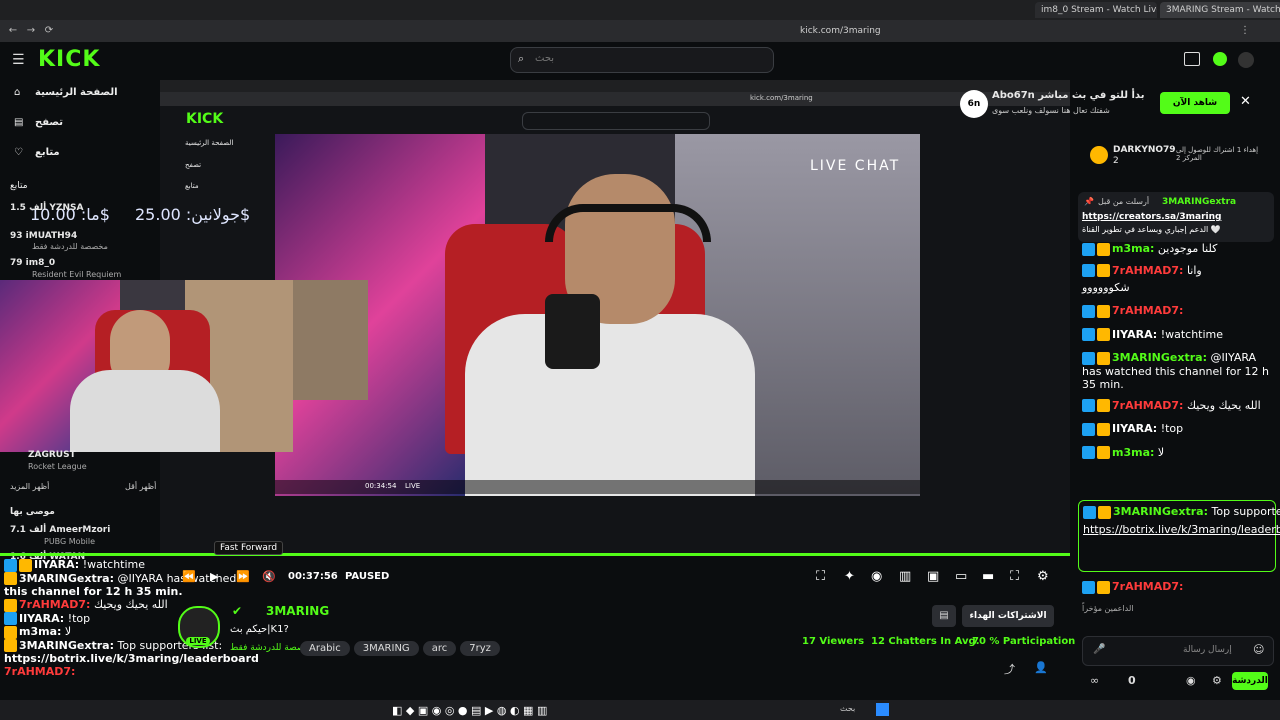 Image resolution: width=1280 pixels, height=720 pixels. Describe the element at coordinates (1245, 101) in the screenshot. I see `close-icon: ✕` at that location.